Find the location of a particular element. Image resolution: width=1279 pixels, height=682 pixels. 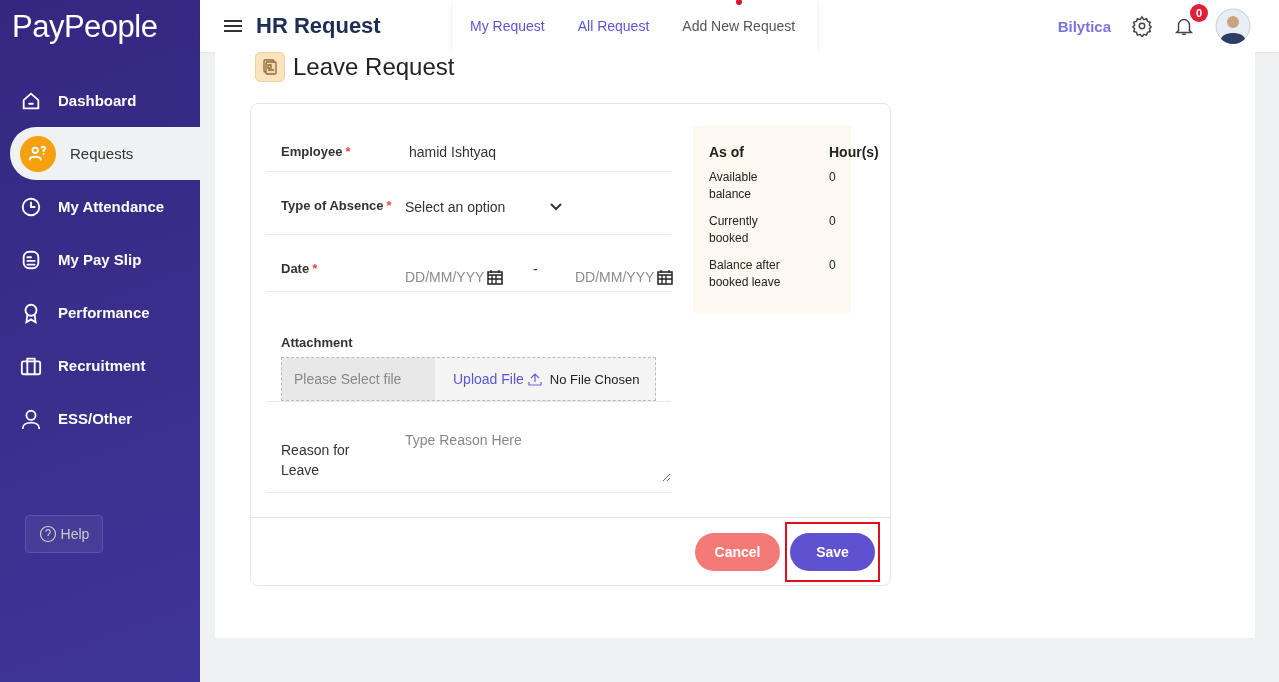

upload-icon is located at coordinates (534, 379).